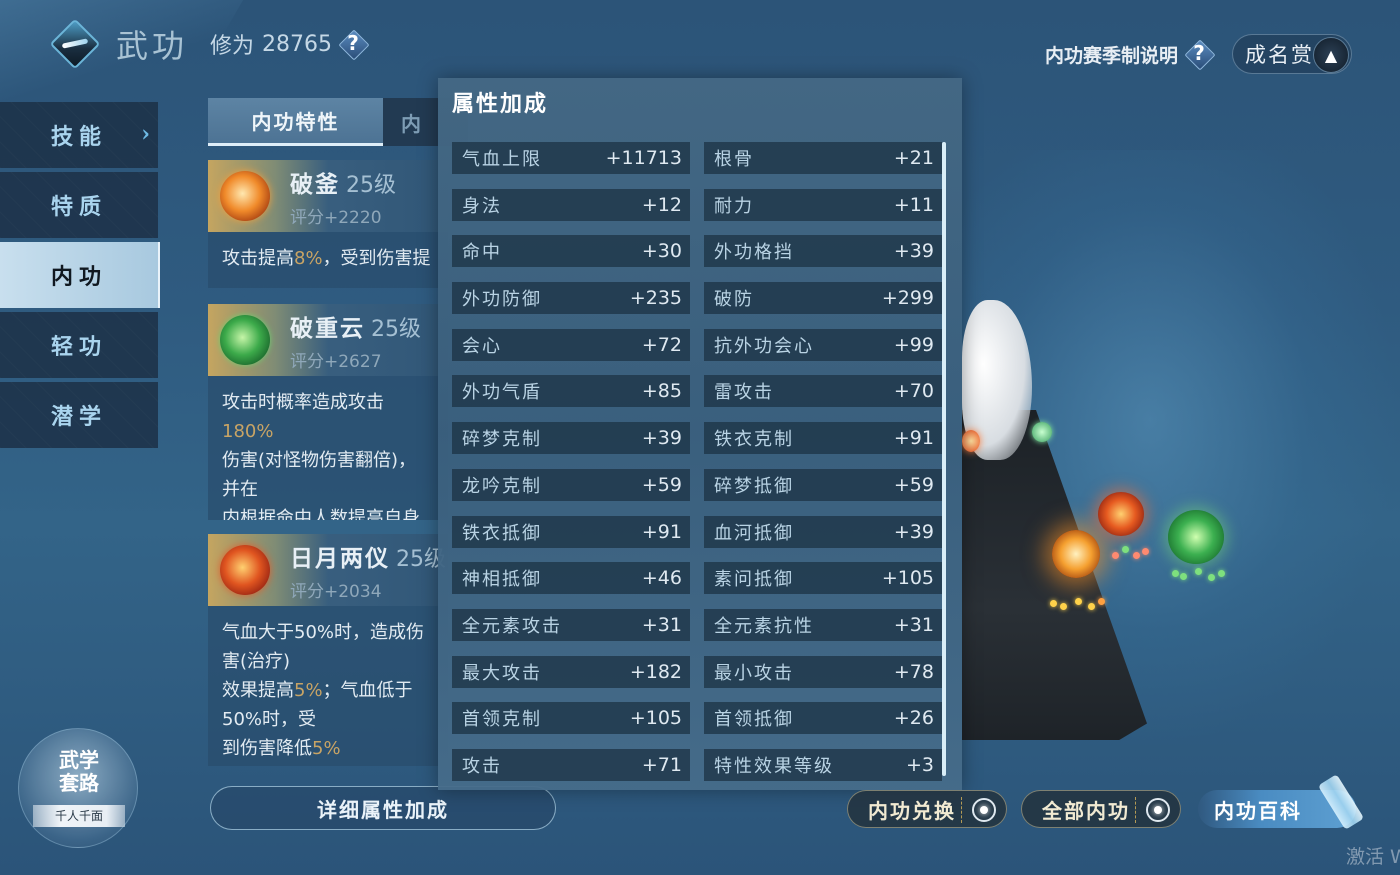 Image resolution: width=1400 pixels, height=875 pixels. What do you see at coordinates (79, 415) in the screenshot?
I see `sidebar-item-latent-study: 潜学` at bounding box center [79, 415].